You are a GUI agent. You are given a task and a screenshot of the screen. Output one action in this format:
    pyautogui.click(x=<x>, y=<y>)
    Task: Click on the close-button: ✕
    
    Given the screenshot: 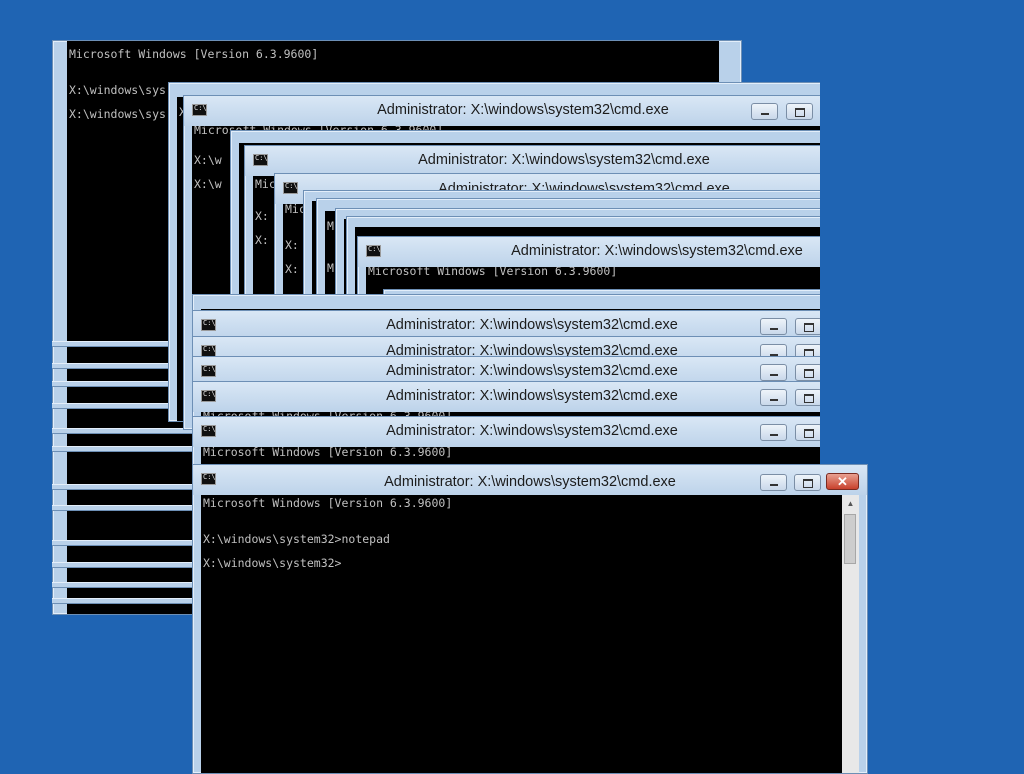 What is the action you would take?
    pyautogui.click(x=842, y=481)
    